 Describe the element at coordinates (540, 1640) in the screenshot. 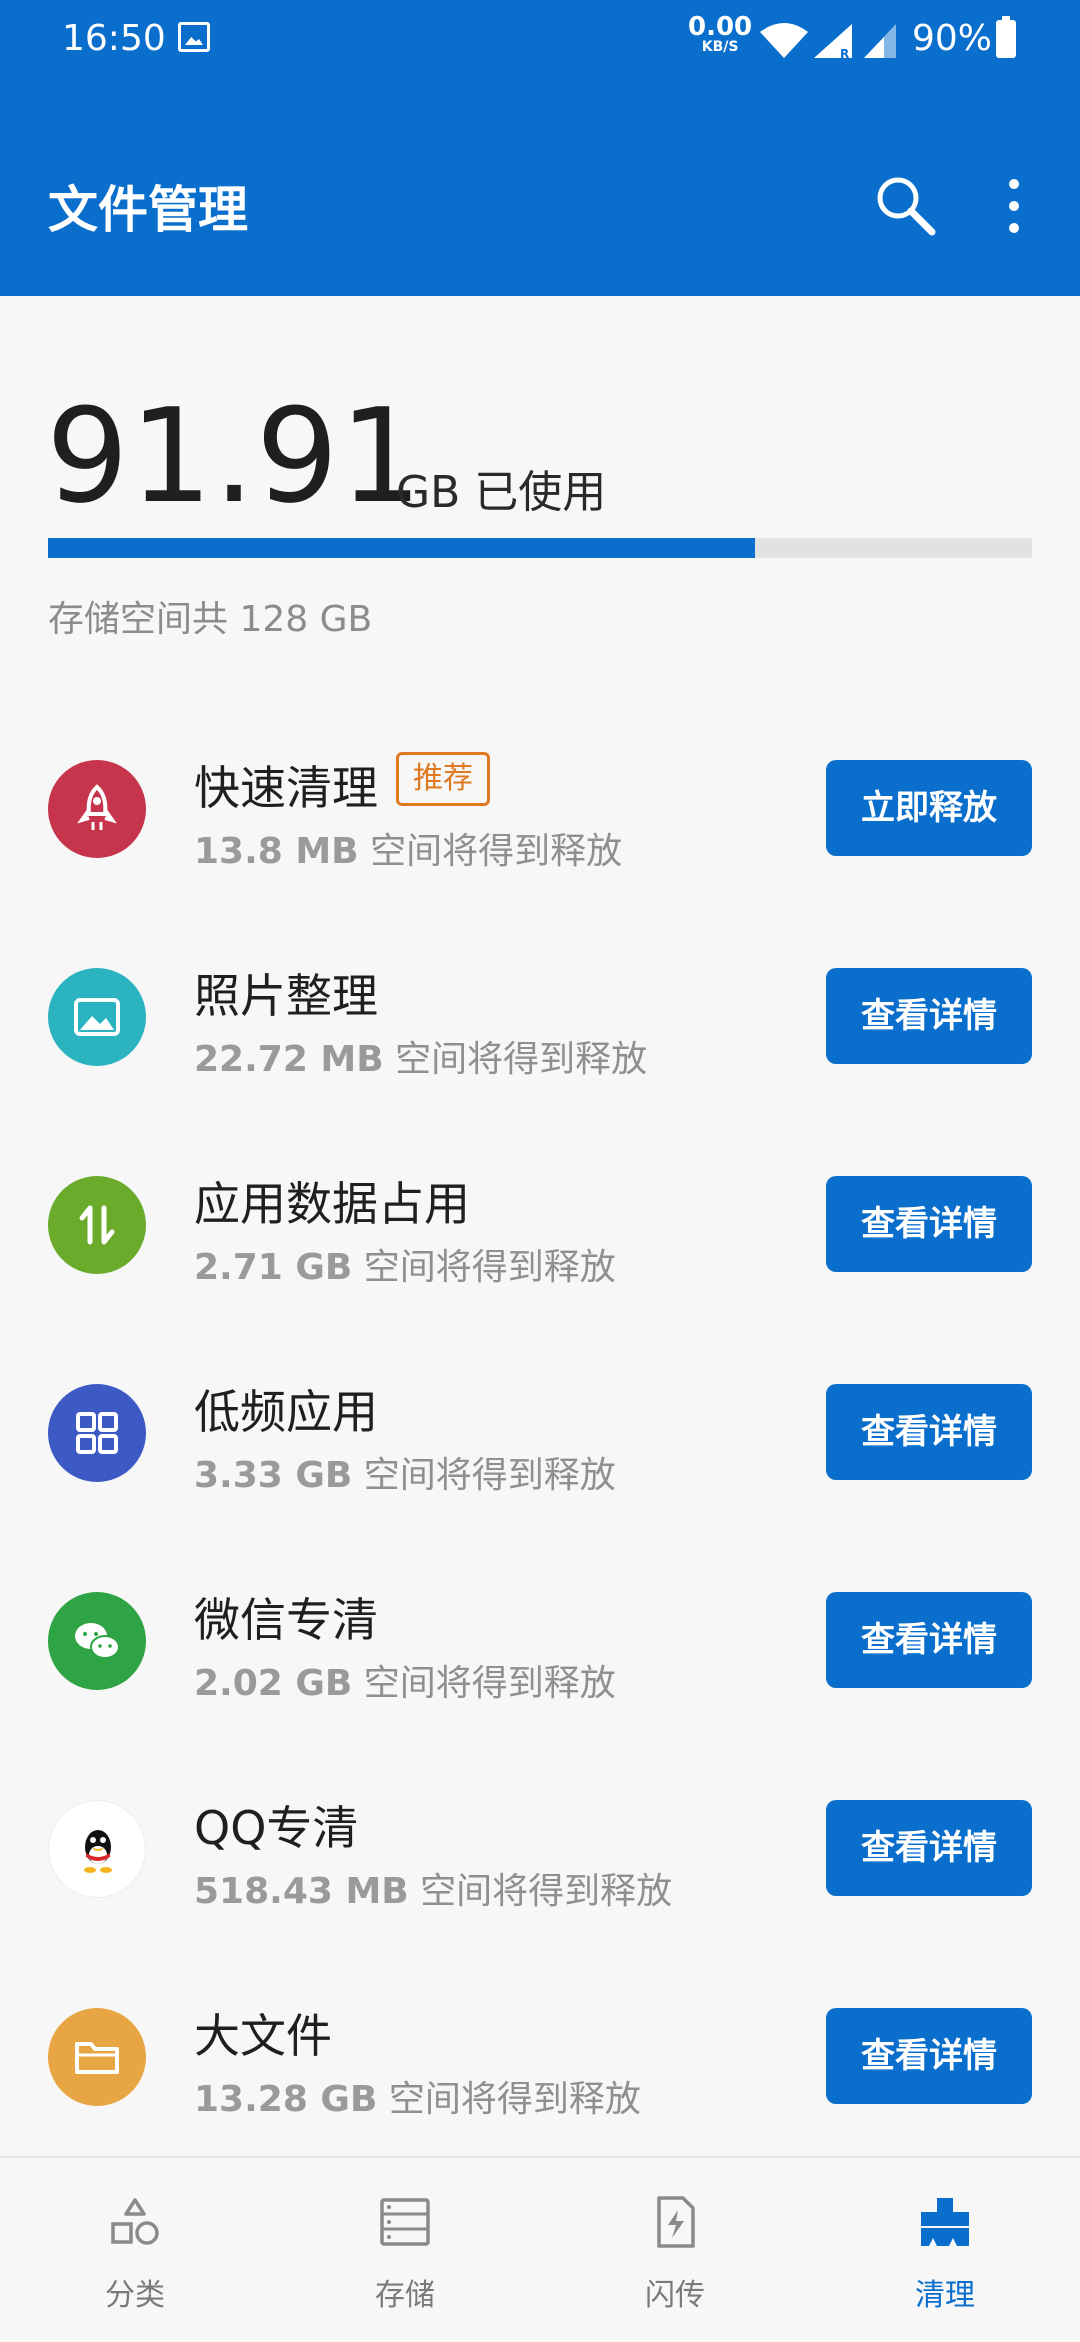

I see `list-item-wechat-clean: 微信专清 2.02 GB 空间将得到释放 查看详情` at that location.